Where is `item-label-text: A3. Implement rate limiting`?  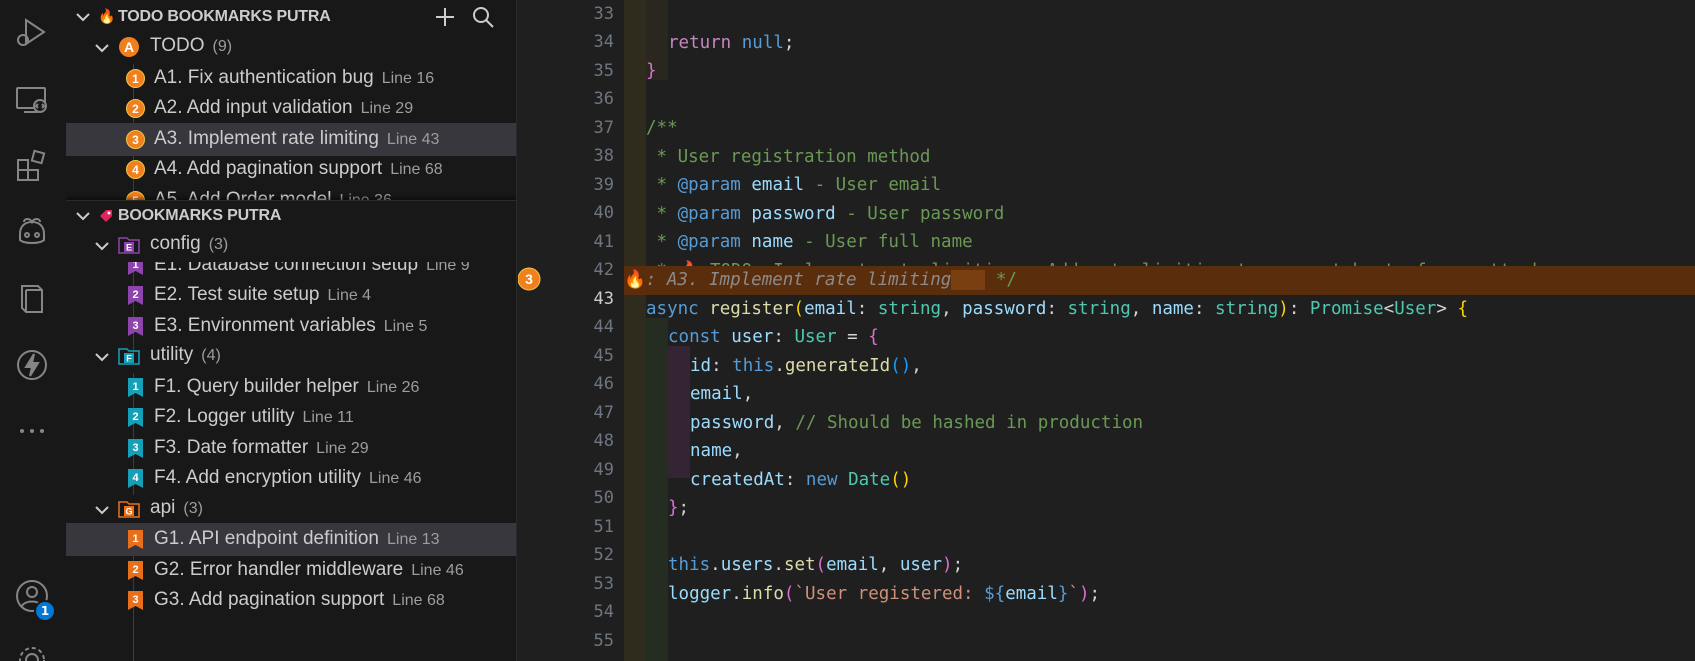 item-label-text: A3. Implement rate limiting is located at coordinates (266, 138).